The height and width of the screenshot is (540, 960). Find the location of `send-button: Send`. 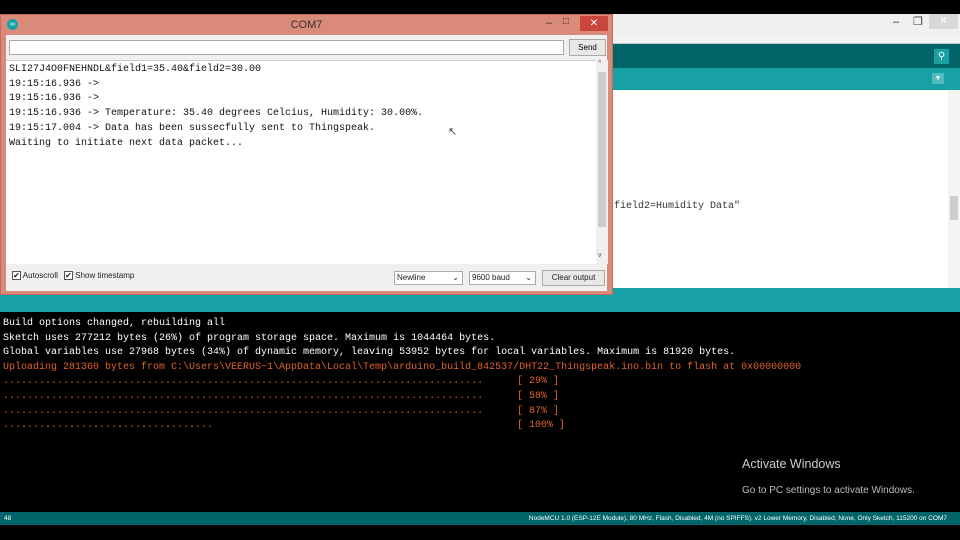

send-button: Send is located at coordinates (587, 47).